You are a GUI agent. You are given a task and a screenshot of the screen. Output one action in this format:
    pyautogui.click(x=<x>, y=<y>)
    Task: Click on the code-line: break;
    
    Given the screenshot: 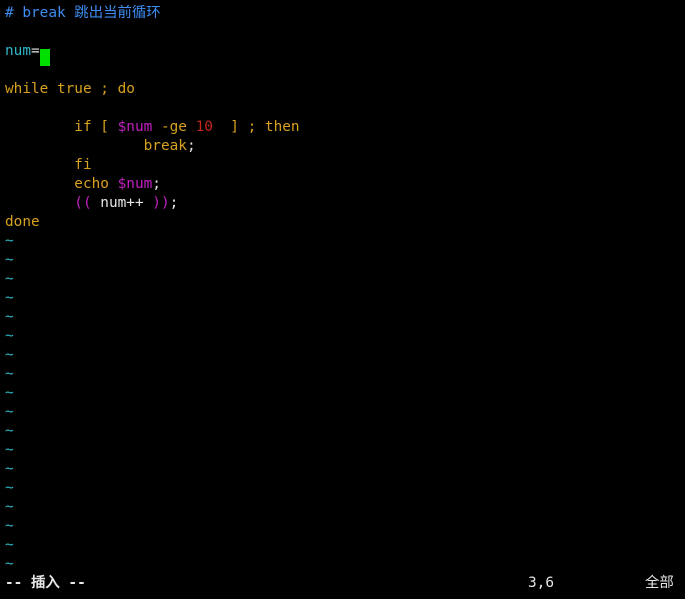 What is the action you would take?
    pyautogui.click(x=100, y=146)
    